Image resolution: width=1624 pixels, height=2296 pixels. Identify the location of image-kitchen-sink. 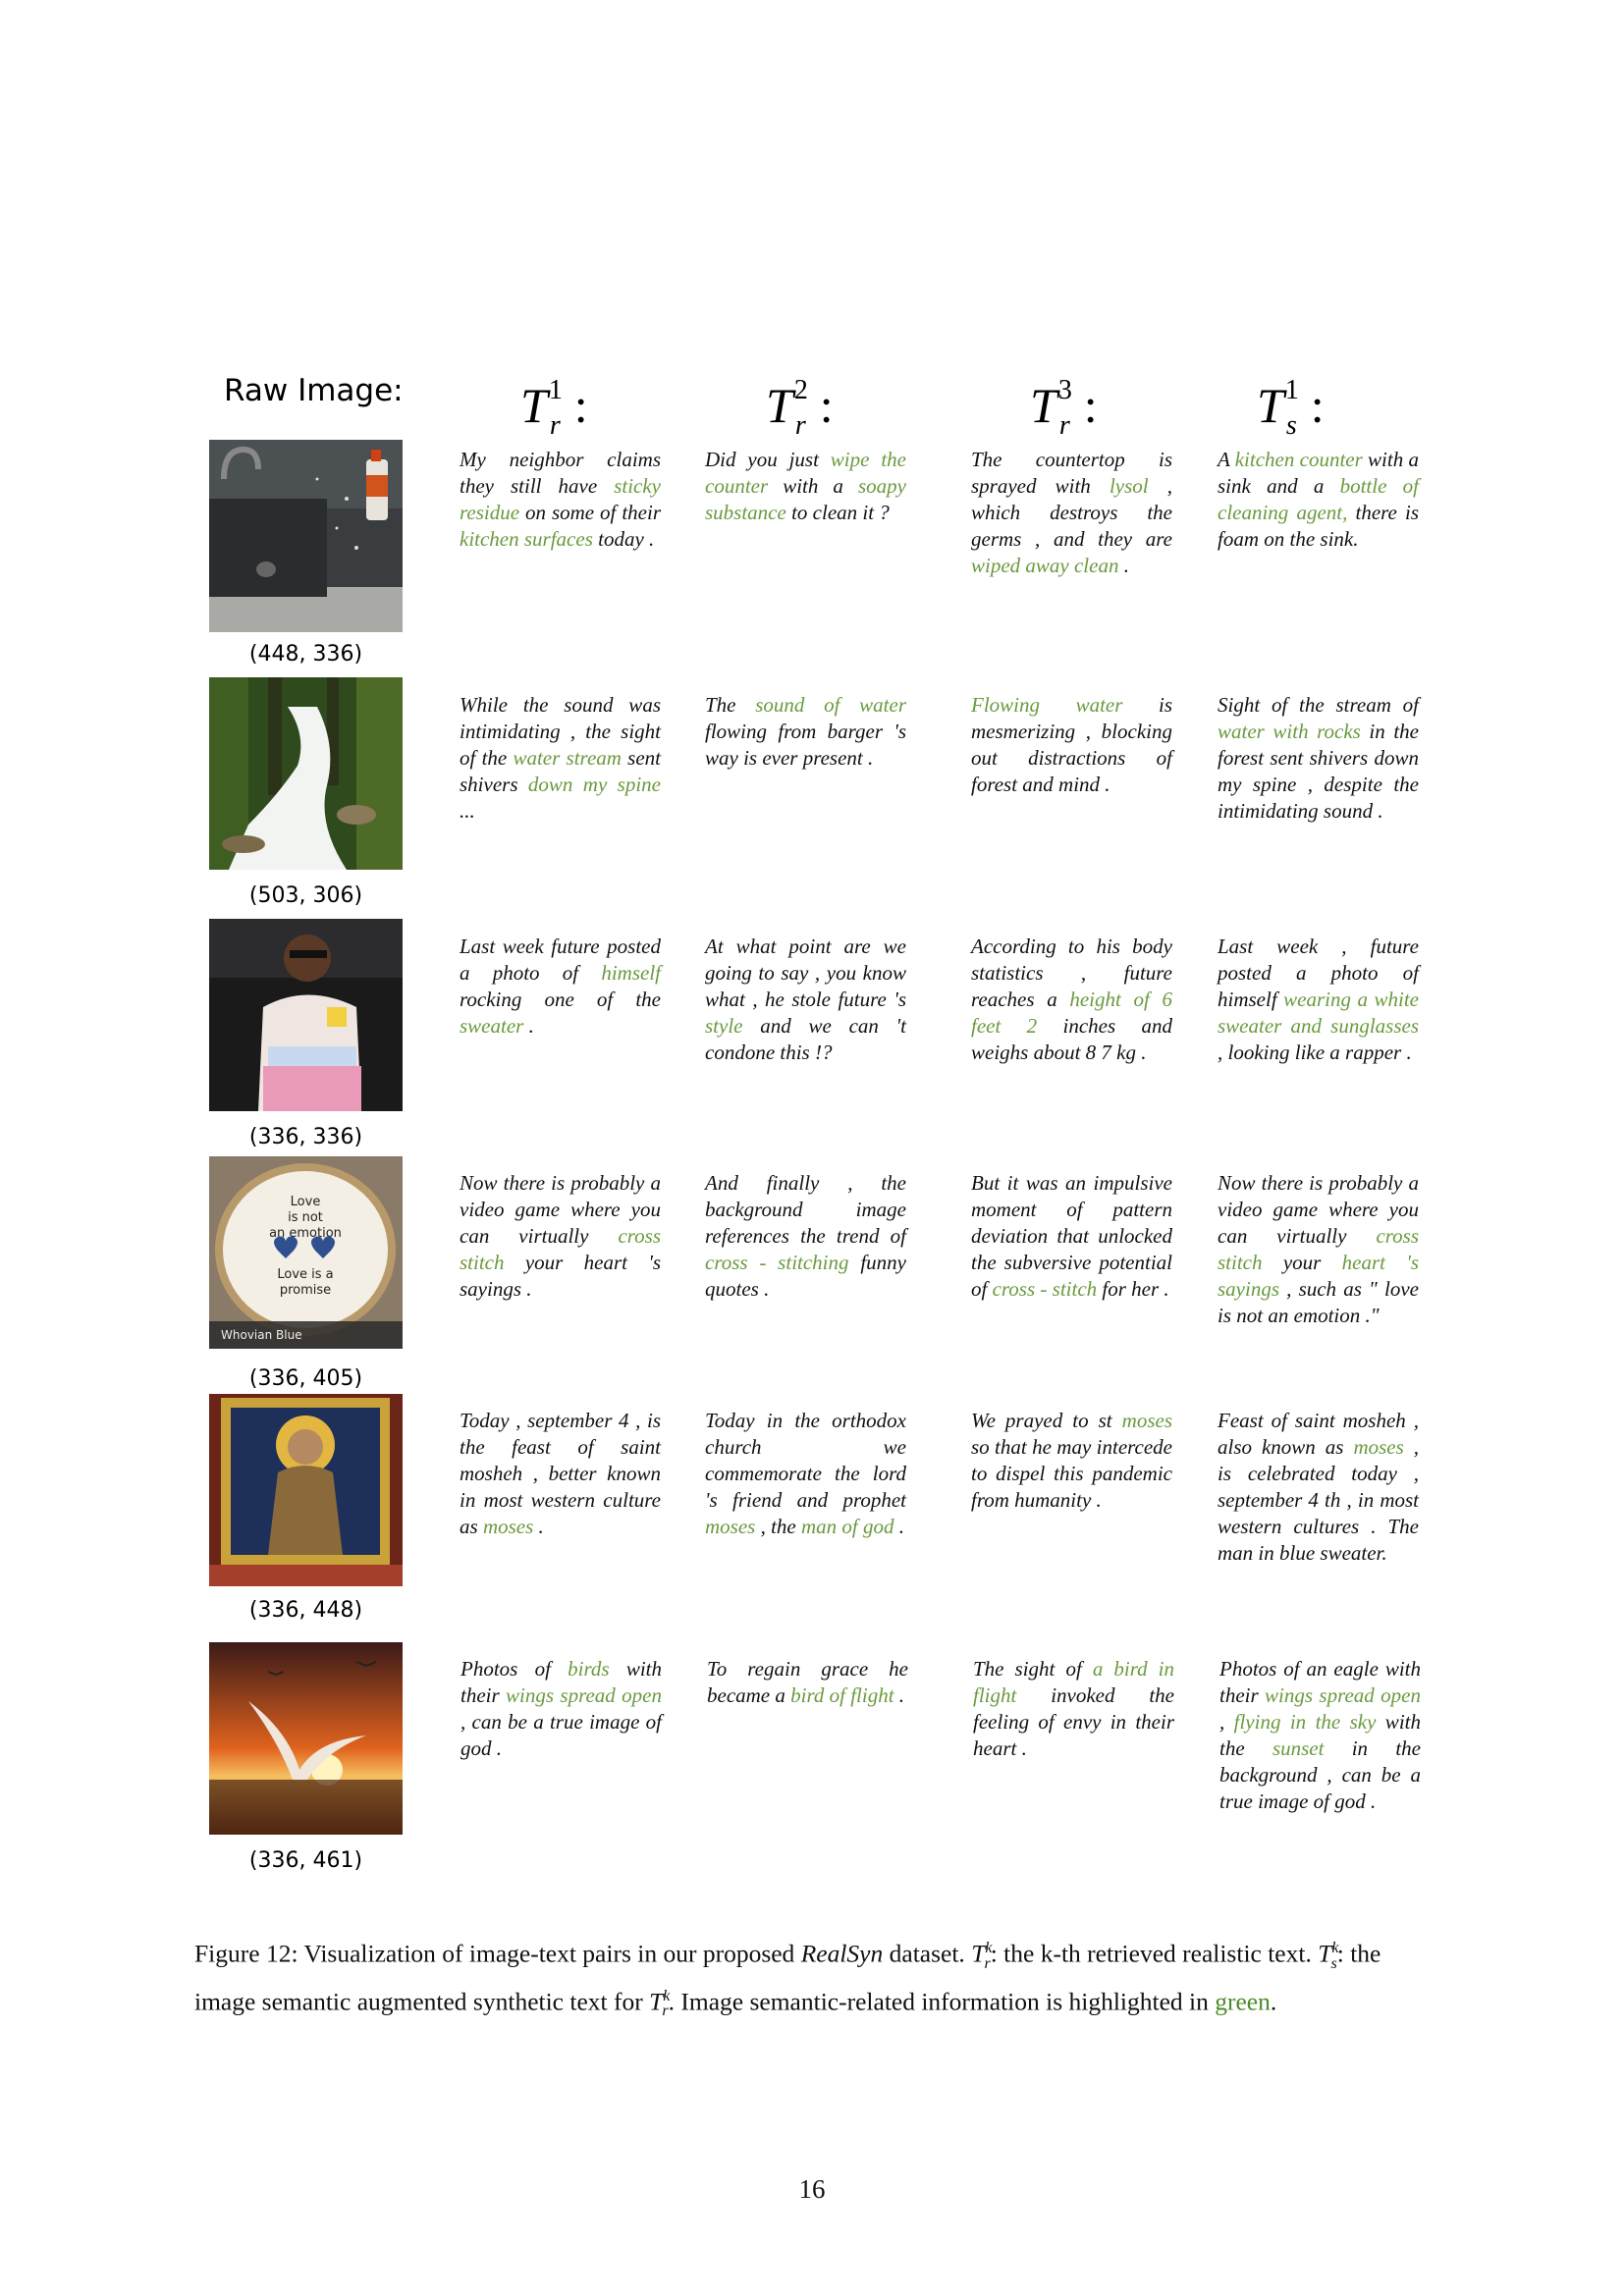
(306, 536).